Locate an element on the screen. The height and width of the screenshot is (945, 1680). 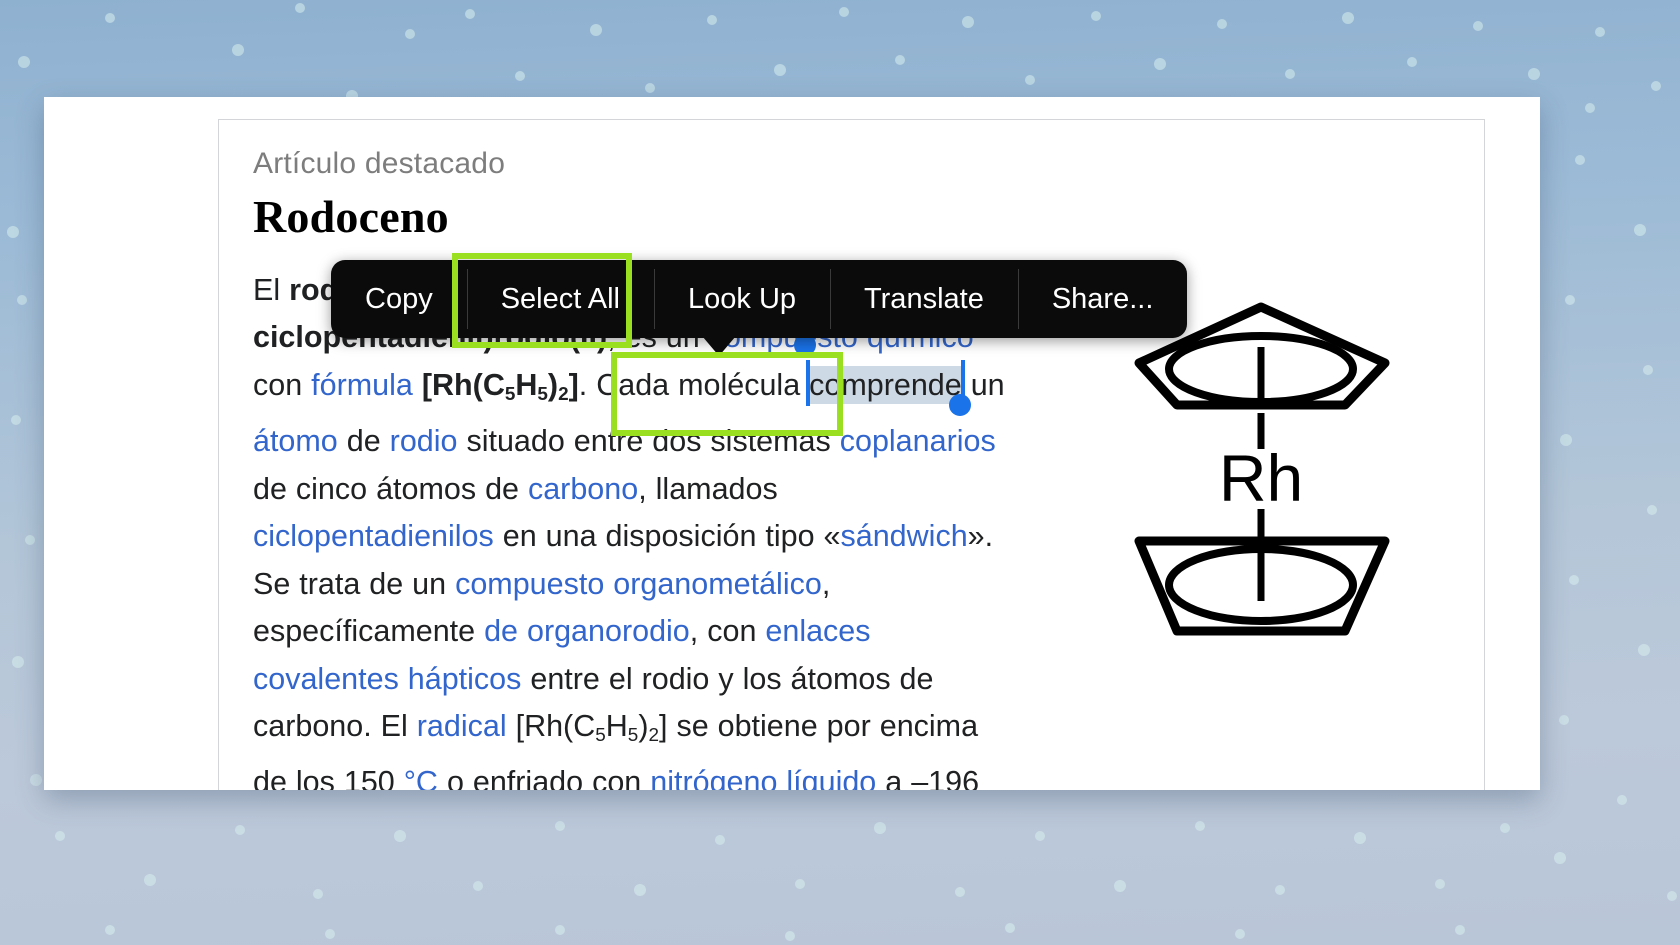
text-fragment: un is located at coordinates (983, 384).